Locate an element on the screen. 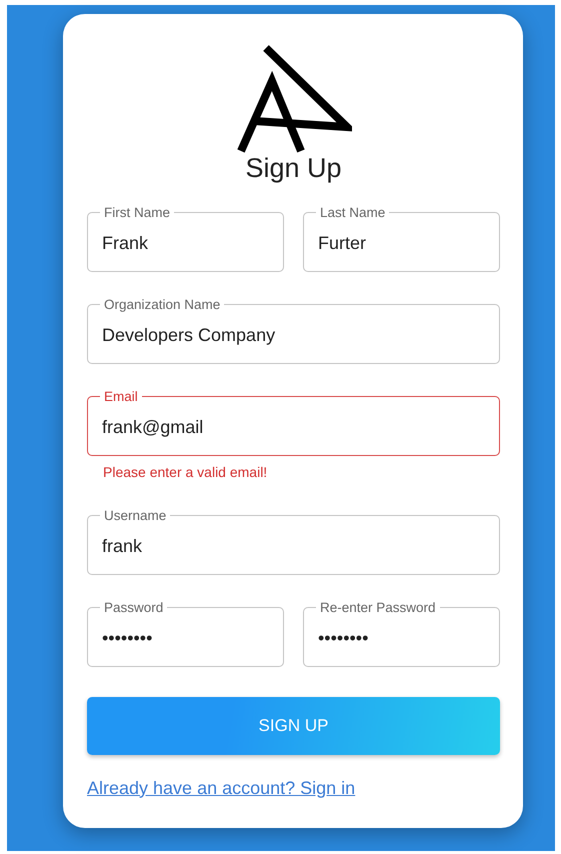 The width and height of the screenshot is (561, 854). field-label: Email is located at coordinates (121, 397).